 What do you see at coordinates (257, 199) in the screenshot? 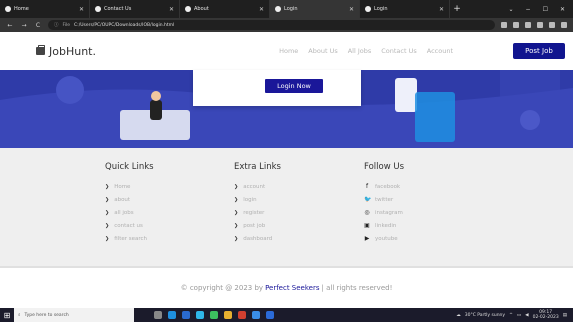
I see `footer-link: ❯ login` at bounding box center [257, 199].